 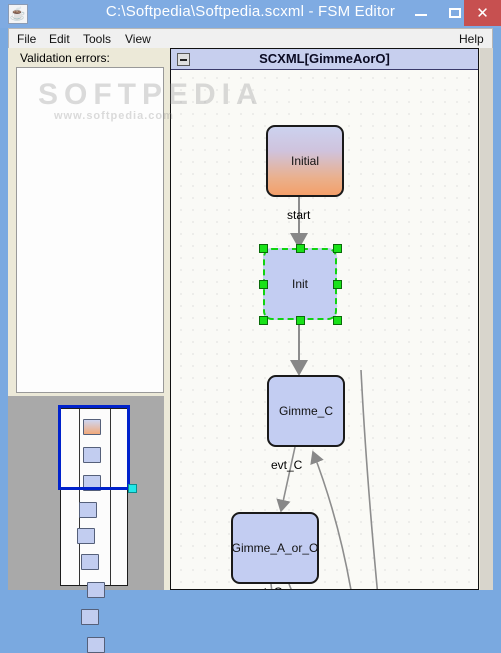 What do you see at coordinates (263, 248) in the screenshot?
I see `resize-handle-nw` at bounding box center [263, 248].